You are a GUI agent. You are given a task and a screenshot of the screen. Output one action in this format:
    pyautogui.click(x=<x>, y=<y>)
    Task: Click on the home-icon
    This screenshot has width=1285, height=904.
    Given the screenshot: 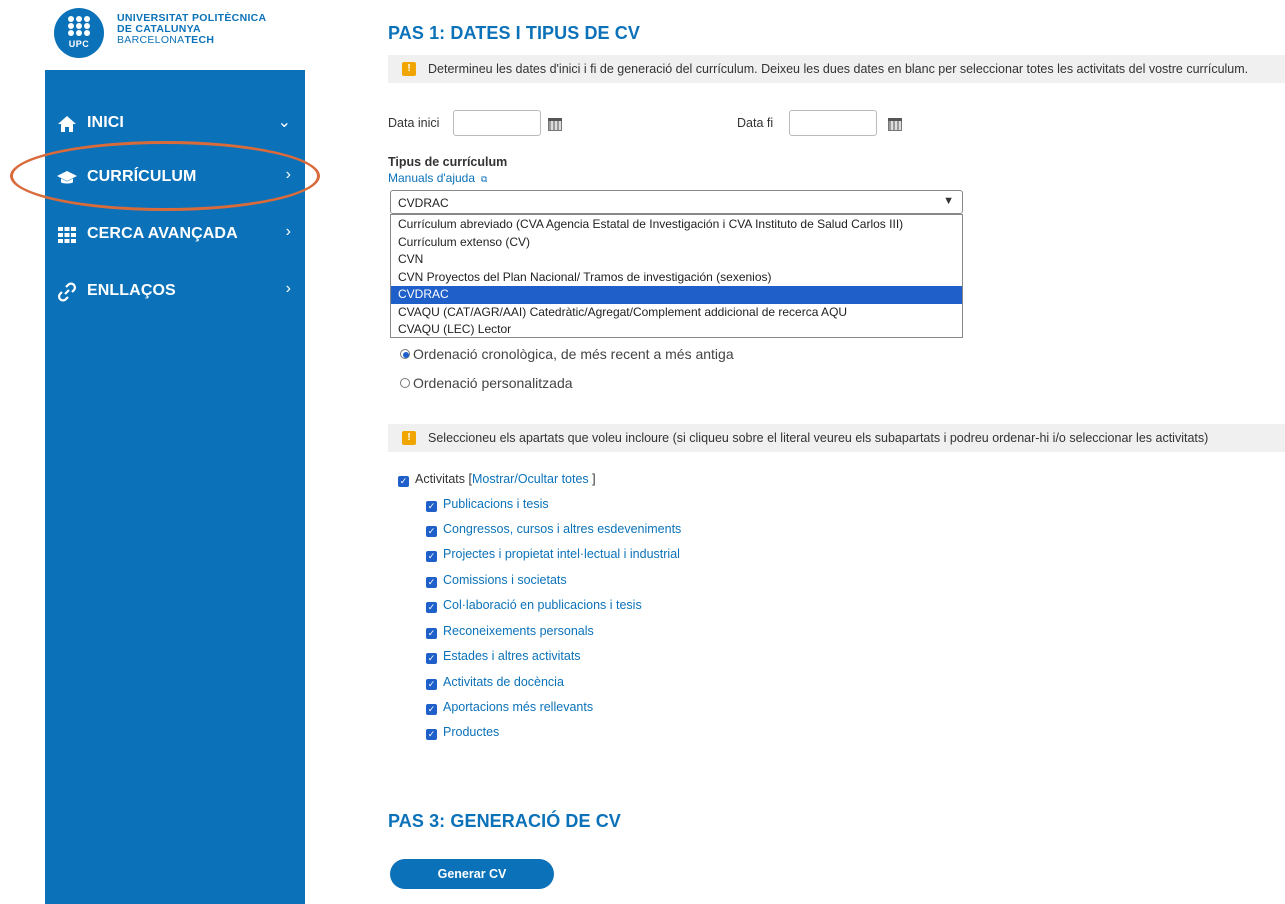 What is the action you would take?
    pyautogui.click(x=67, y=124)
    